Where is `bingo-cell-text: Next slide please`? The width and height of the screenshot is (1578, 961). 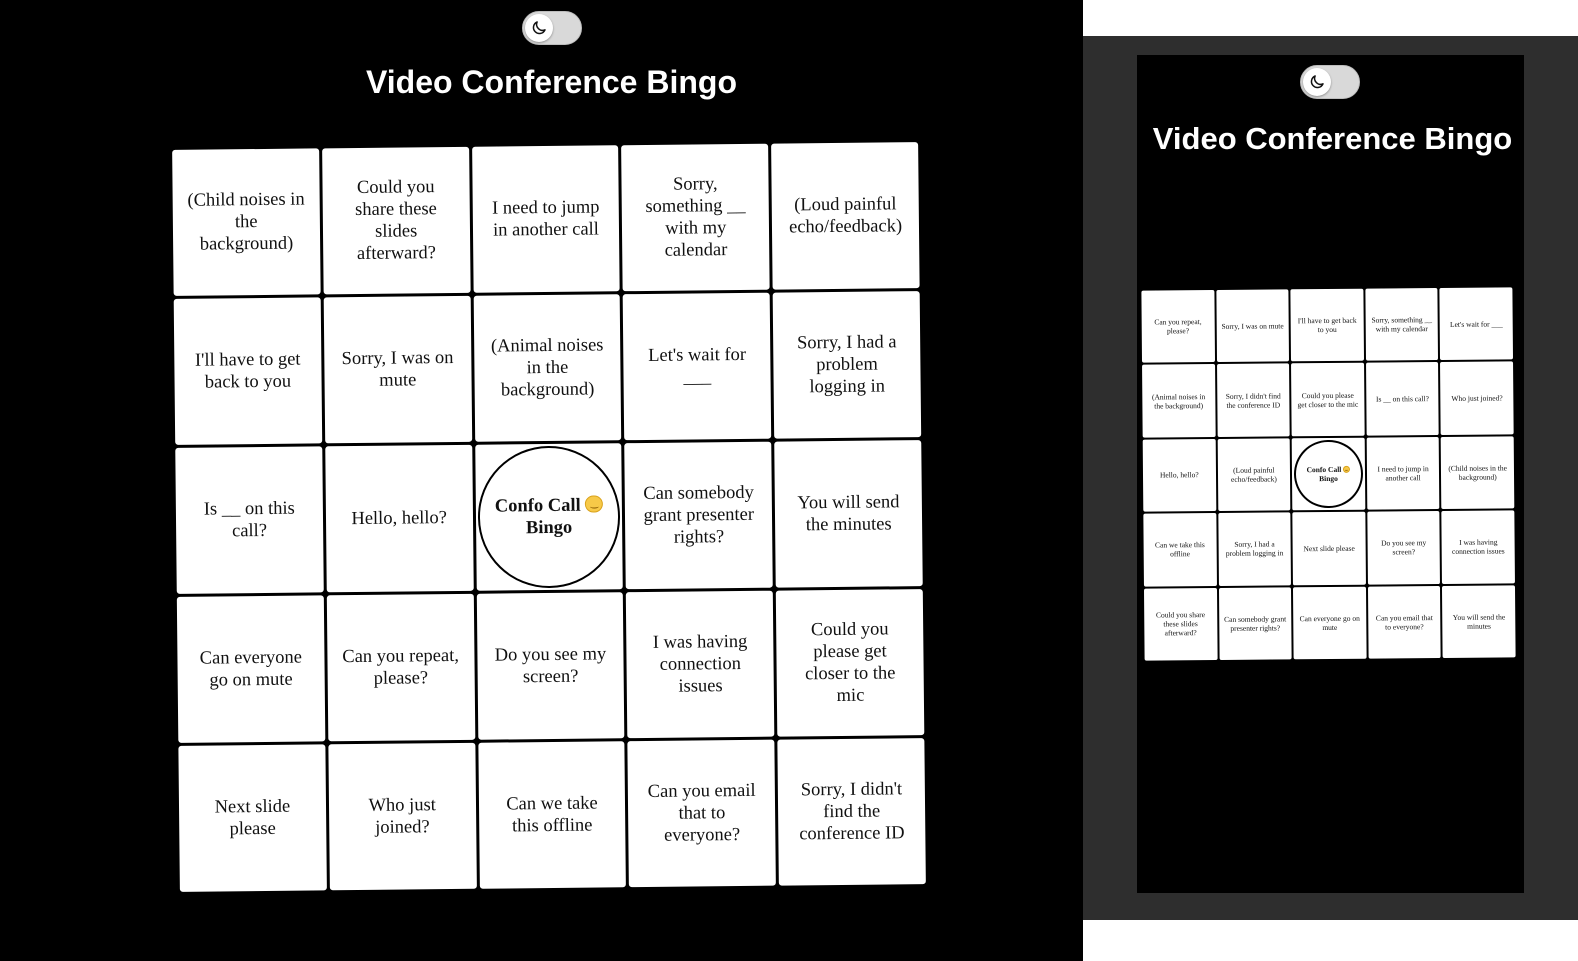
bingo-cell-text: Next slide please is located at coordinates (252, 818).